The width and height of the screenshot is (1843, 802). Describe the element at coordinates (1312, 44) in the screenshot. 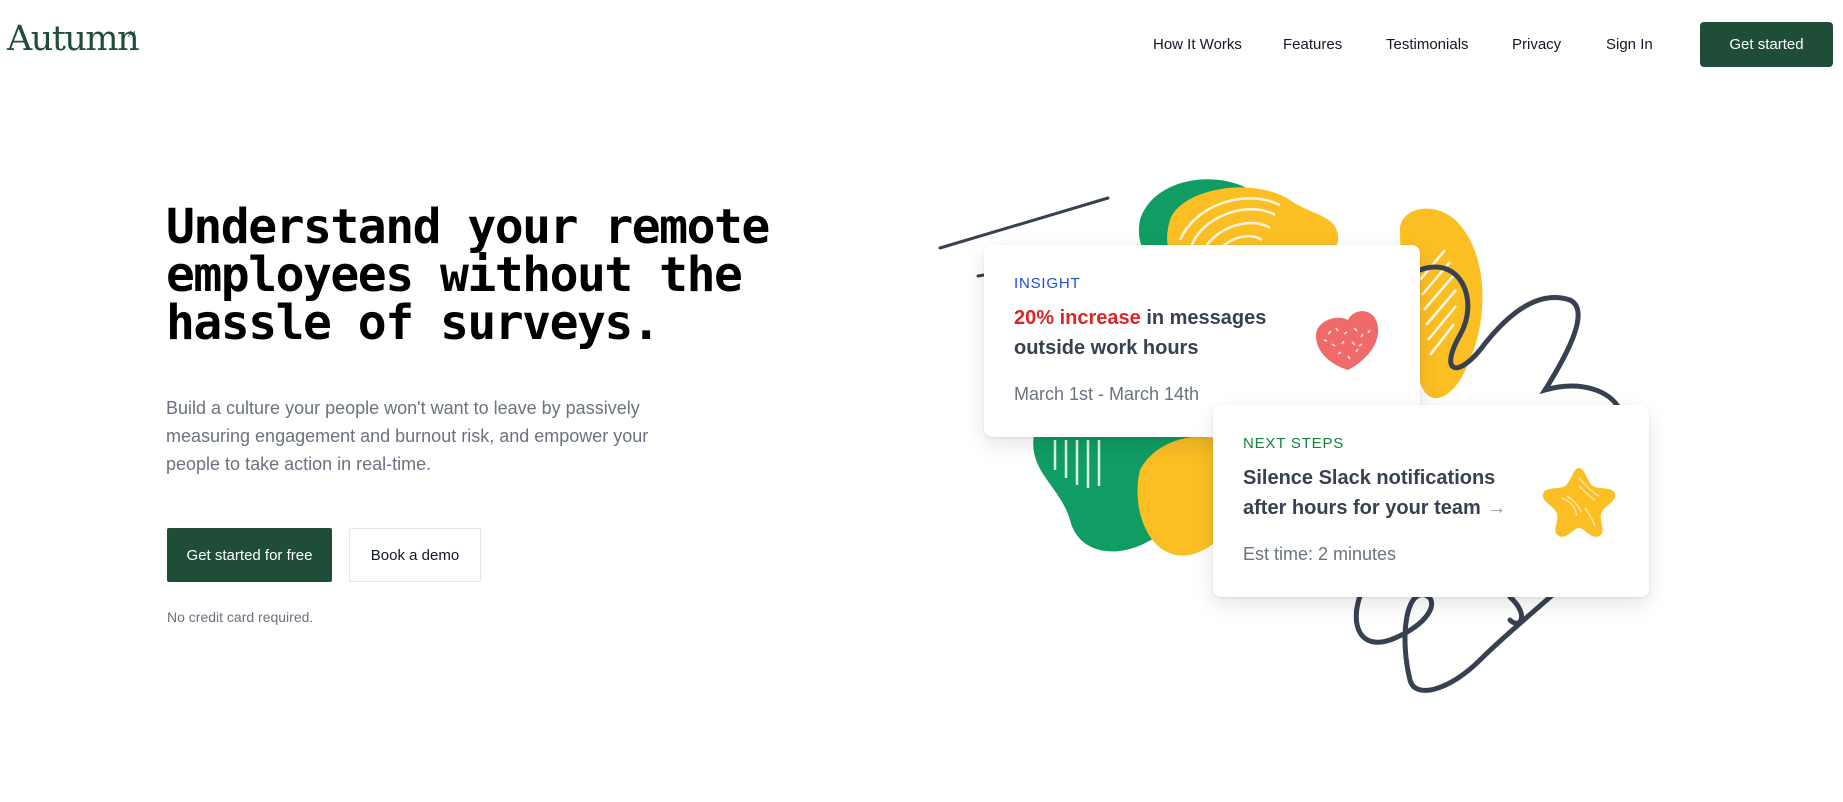

I see `nav-link-features: Features` at that location.